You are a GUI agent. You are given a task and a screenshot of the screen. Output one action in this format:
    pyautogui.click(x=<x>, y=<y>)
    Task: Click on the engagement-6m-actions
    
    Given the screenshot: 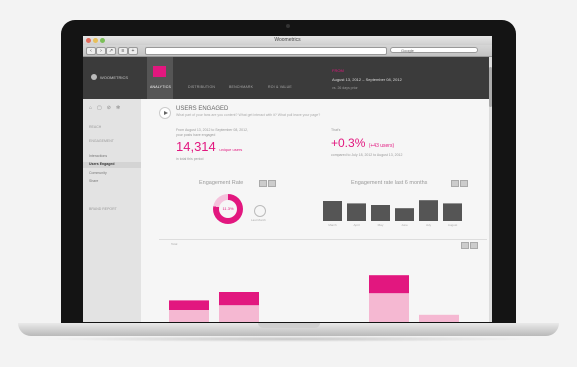 What is the action you would take?
    pyautogui.click(x=459, y=183)
    